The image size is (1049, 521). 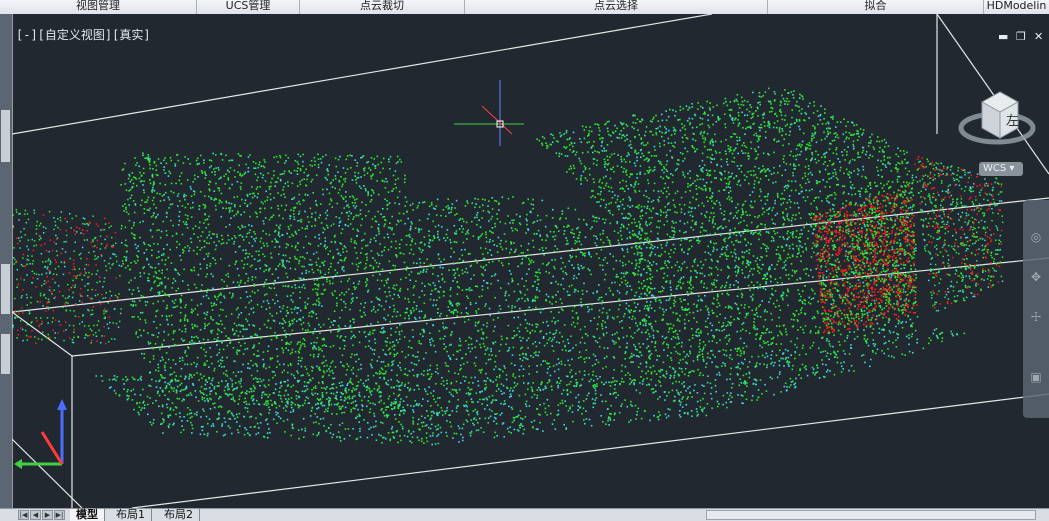 What do you see at coordinates (876, 7) in the screenshot?
I see `ribbon-panel-fit: 拟合` at bounding box center [876, 7].